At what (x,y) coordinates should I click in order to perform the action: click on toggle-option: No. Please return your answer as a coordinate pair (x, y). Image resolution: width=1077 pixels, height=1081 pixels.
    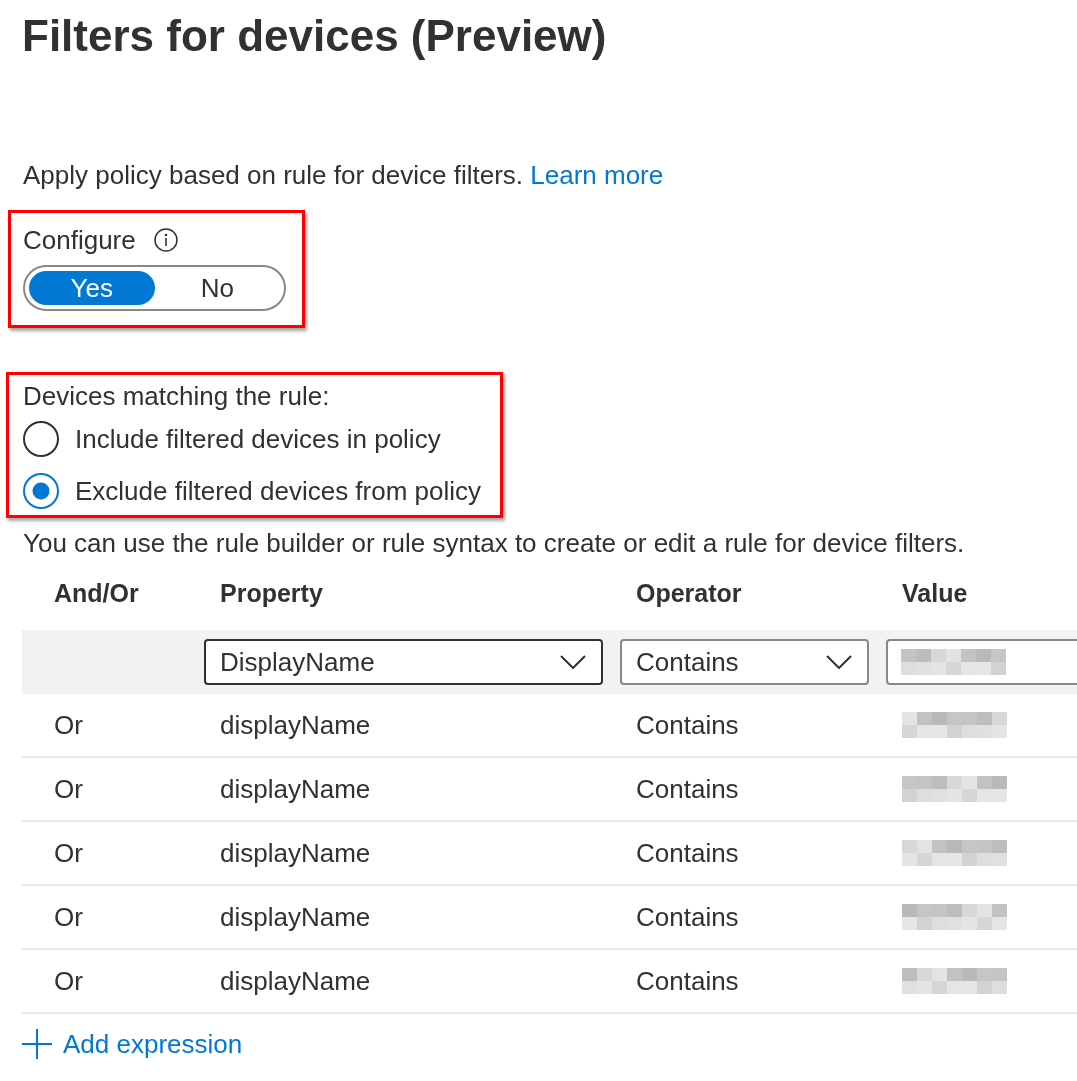
    Looking at the image, I should click on (217, 288).